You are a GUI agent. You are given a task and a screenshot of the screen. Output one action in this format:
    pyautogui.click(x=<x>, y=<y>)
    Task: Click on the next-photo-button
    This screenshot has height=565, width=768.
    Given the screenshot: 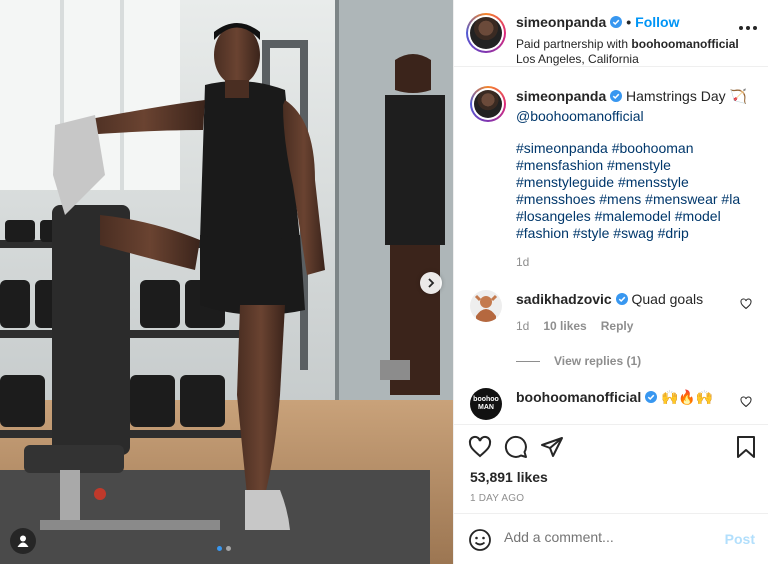 What is the action you would take?
    pyautogui.click(x=431, y=283)
    